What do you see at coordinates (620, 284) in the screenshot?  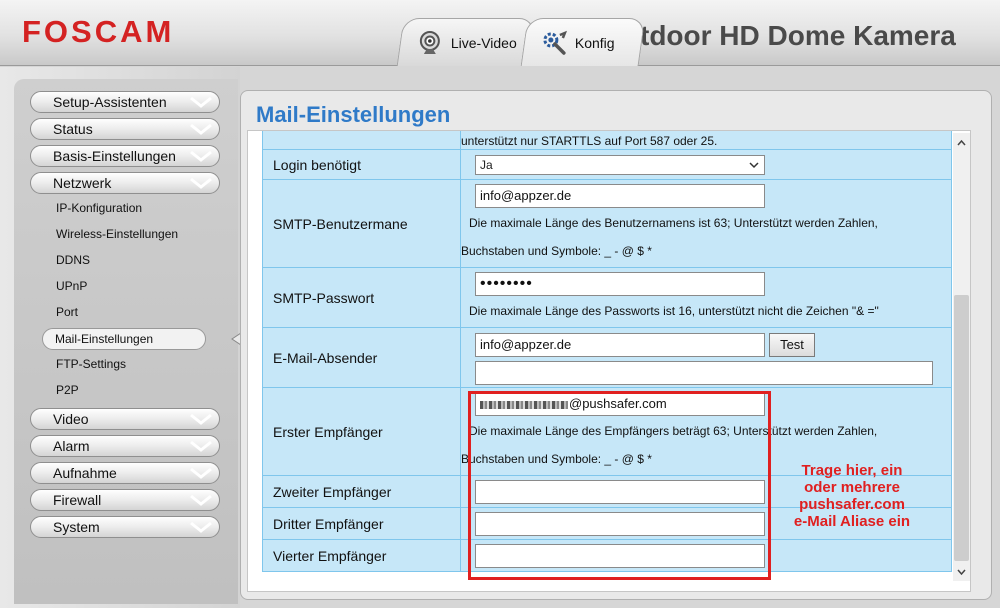 I see `smtp-pass-input: ••••••••` at bounding box center [620, 284].